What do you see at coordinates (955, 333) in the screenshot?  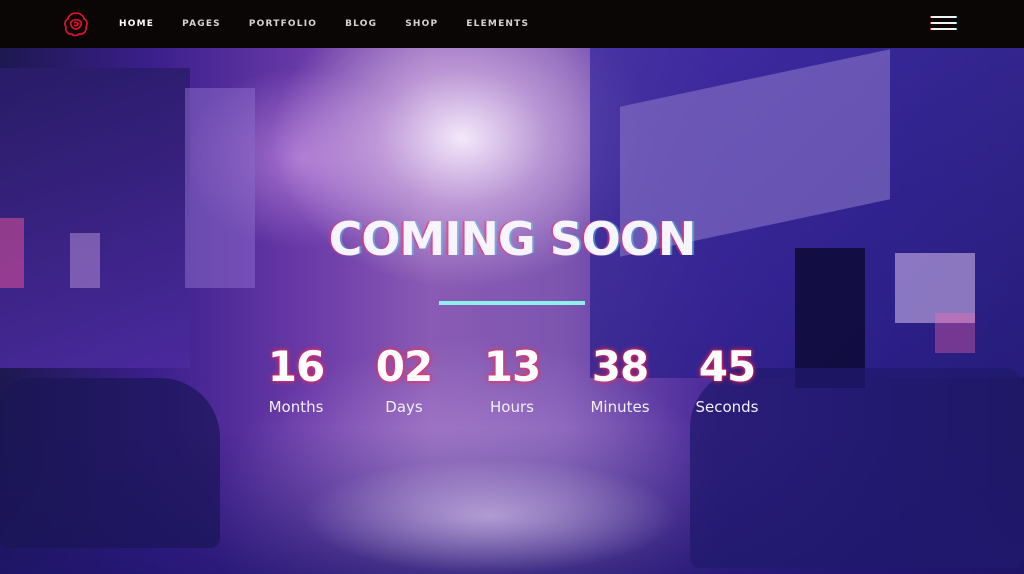 I see `right-window-glitch` at bounding box center [955, 333].